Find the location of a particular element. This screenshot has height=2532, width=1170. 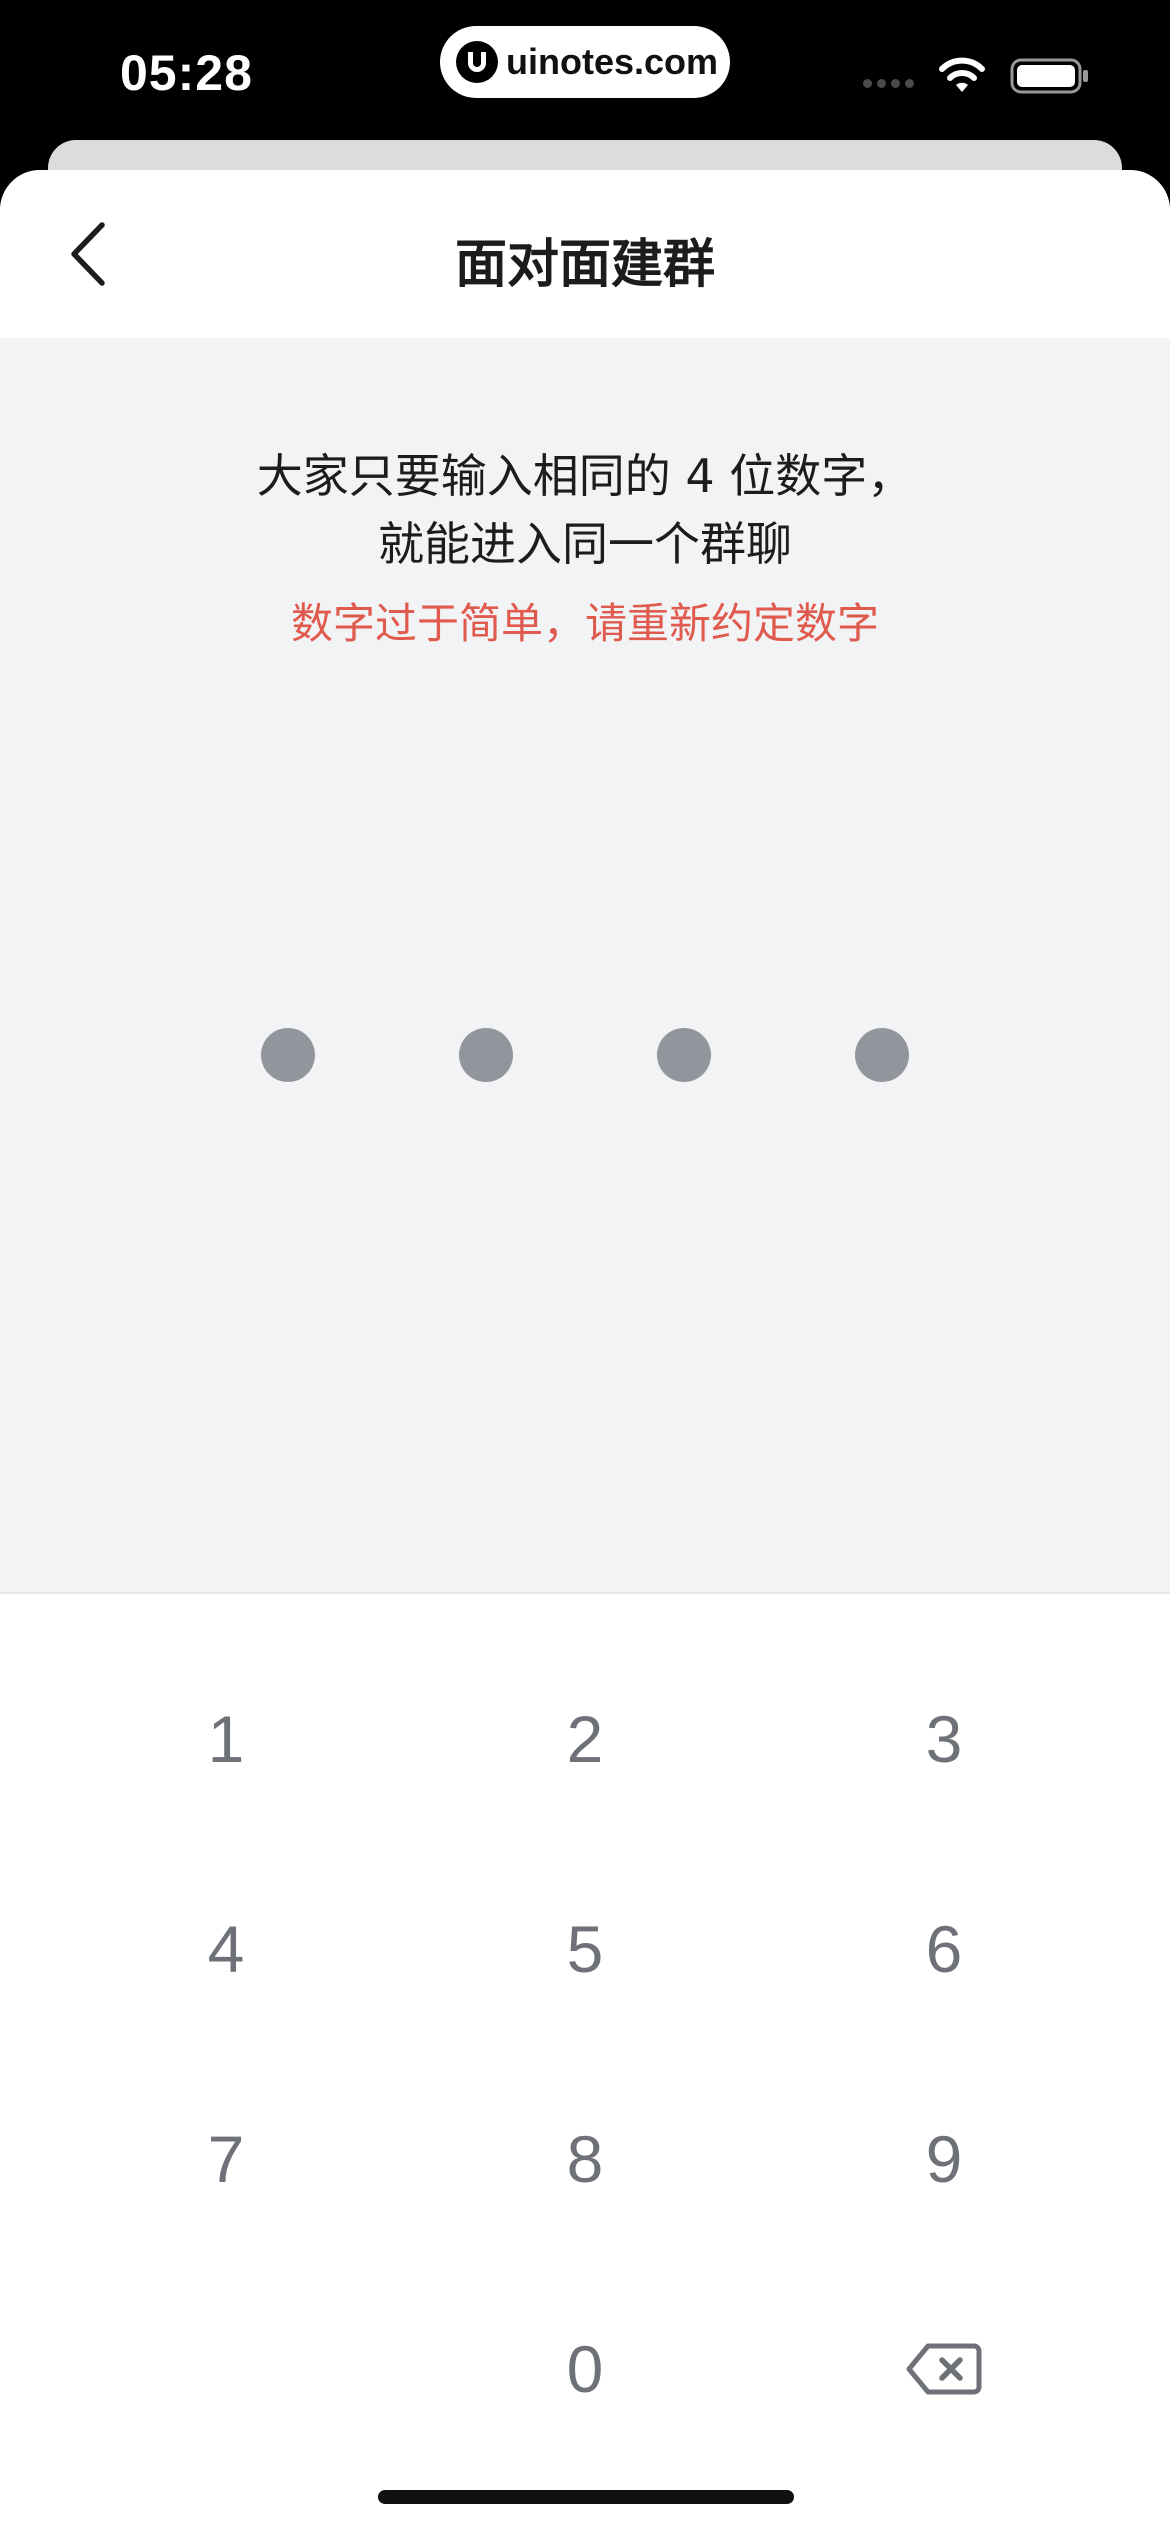

status-icons is located at coordinates (976, 76).